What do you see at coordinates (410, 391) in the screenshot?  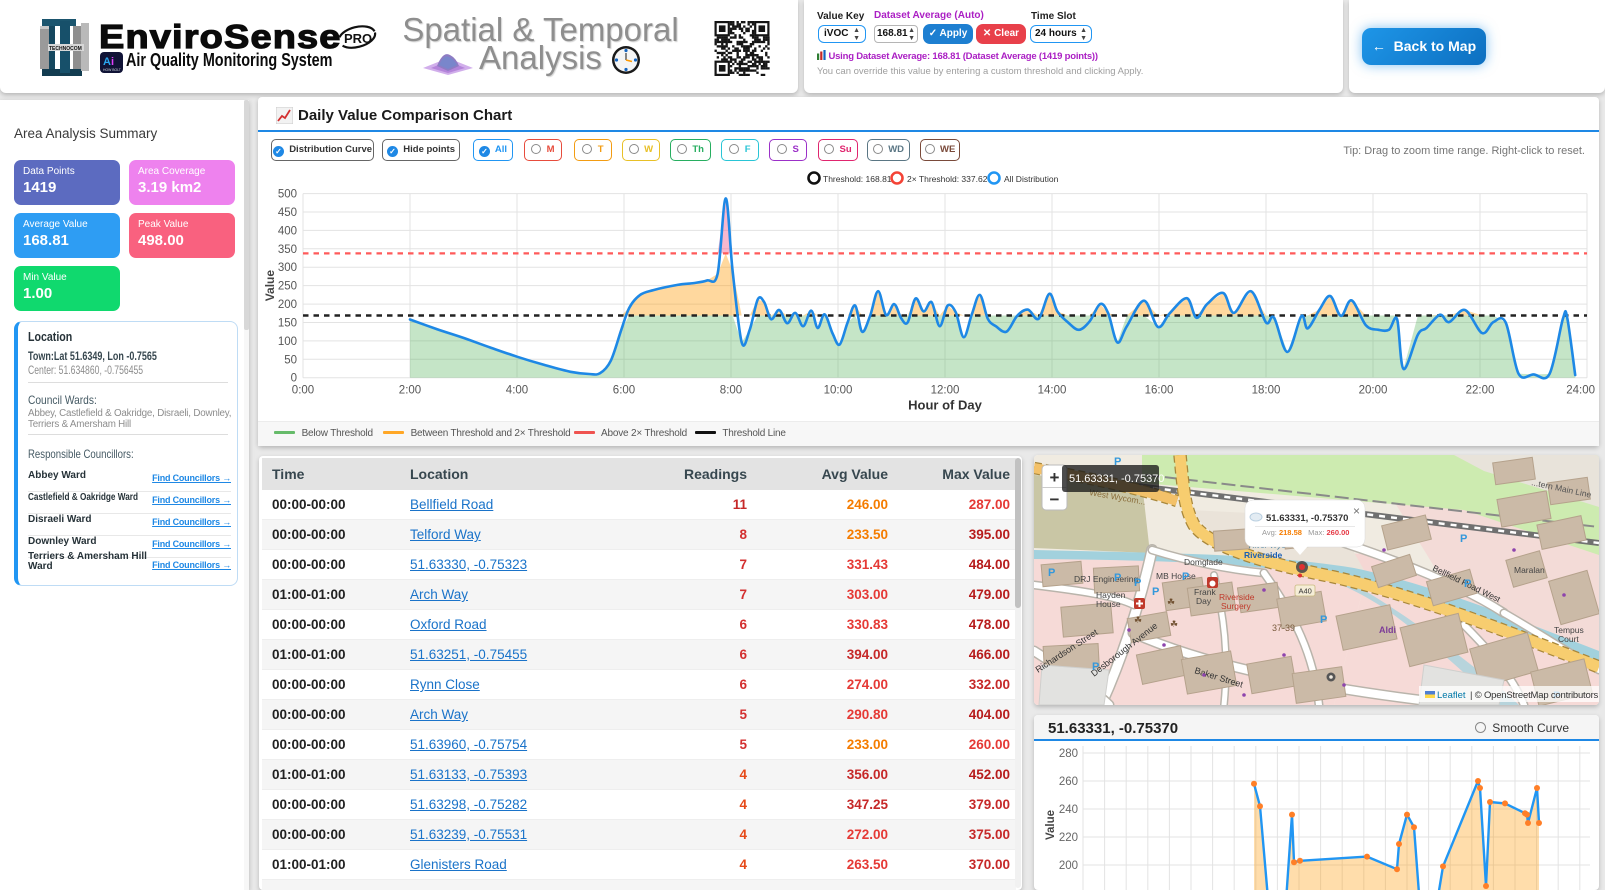 I see `svg-text: 2:00` at bounding box center [410, 391].